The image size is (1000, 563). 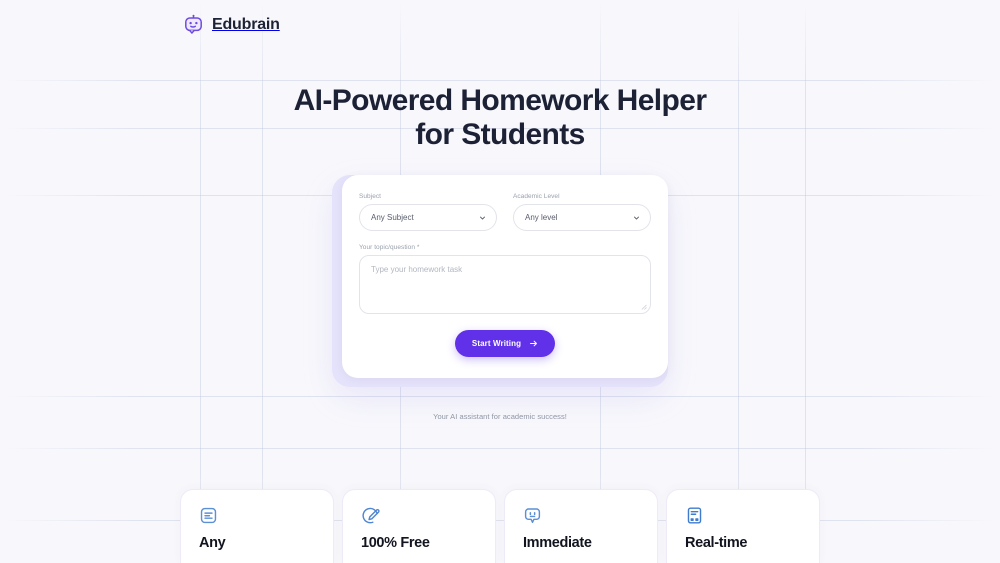 I want to click on form-actions: Start Writing, so click(x=505, y=343).